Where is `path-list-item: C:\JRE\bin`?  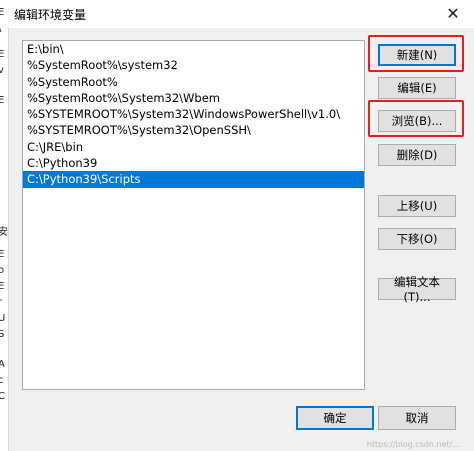
path-list-item: C:\JRE\bin is located at coordinates (193, 147).